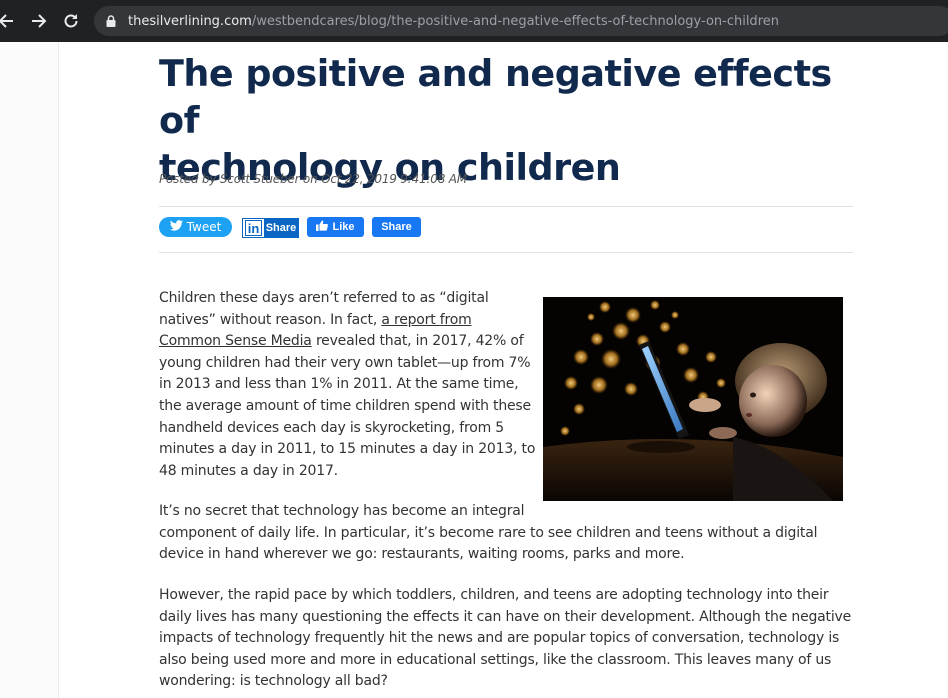  I want to click on reload-icon, so click(71, 21).